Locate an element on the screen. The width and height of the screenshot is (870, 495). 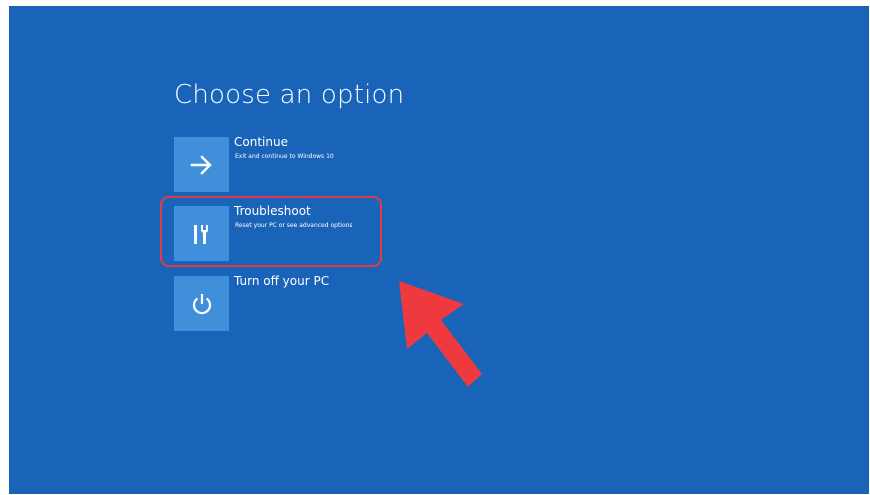
continue-label: Continue is located at coordinates (261, 142).